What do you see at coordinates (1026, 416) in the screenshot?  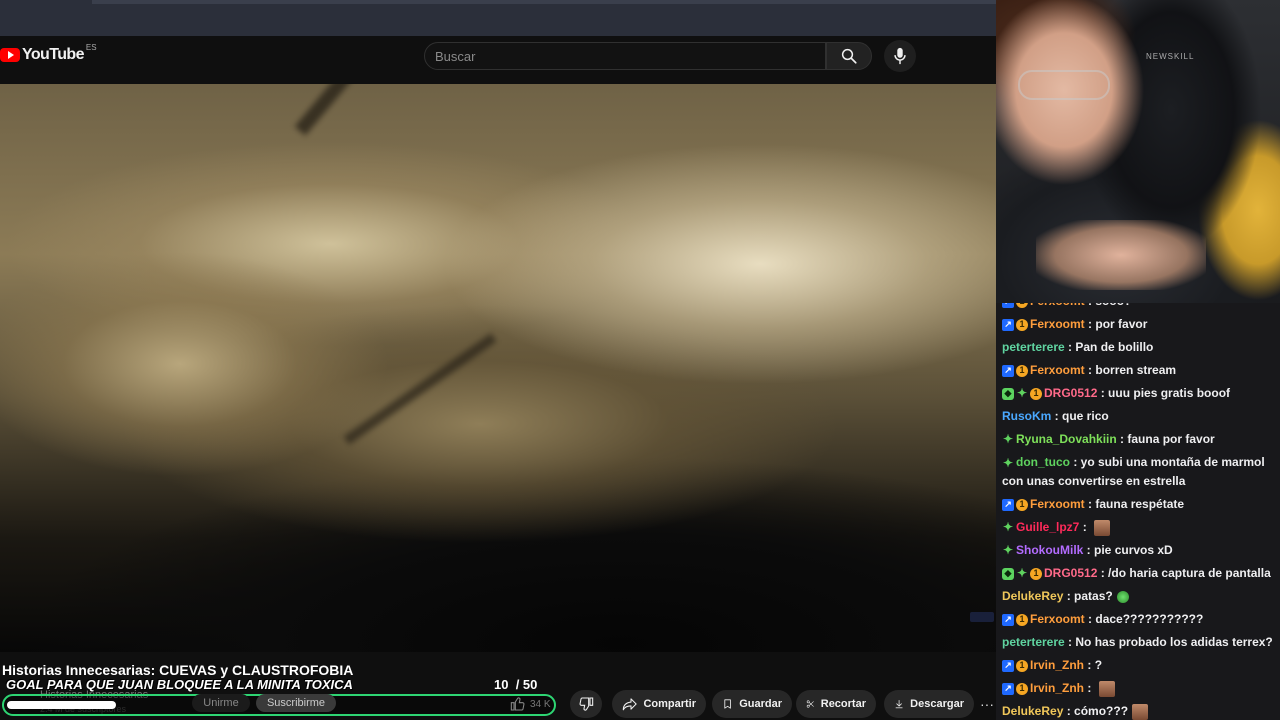 I see `chat-username: RusoKm` at bounding box center [1026, 416].